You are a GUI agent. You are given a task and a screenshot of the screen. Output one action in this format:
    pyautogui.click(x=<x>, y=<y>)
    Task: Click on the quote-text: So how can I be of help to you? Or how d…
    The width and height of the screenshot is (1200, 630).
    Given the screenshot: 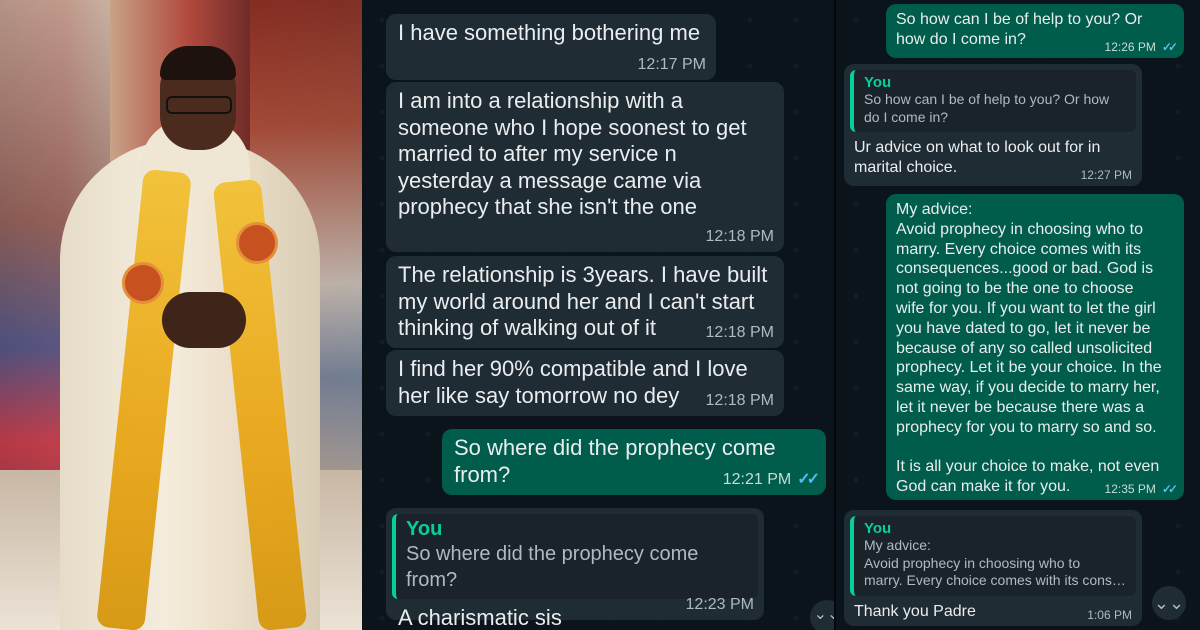 What is the action you would take?
    pyautogui.click(x=987, y=108)
    